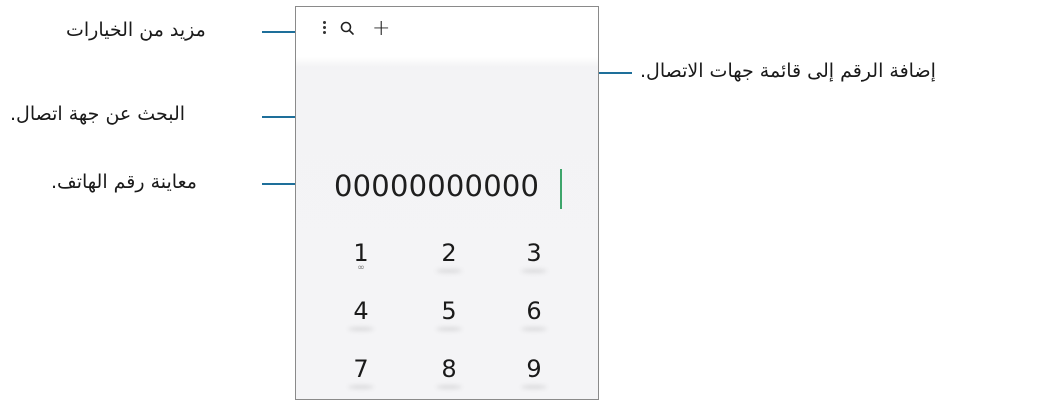 The image size is (1048, 403). I want to click on key-2-digit: 2, so click(449, 253).